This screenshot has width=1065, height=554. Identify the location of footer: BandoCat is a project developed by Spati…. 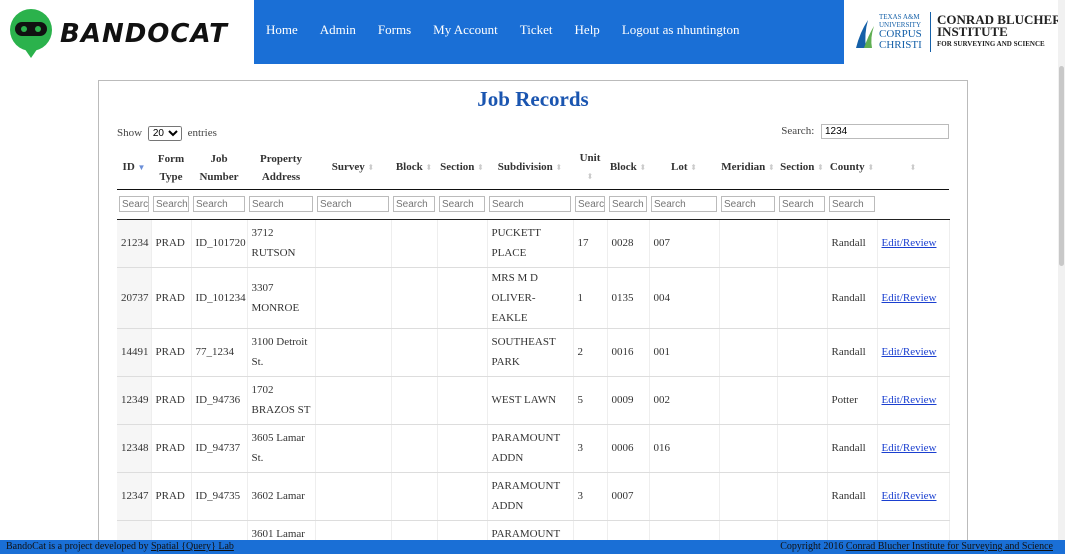
(532, 547).